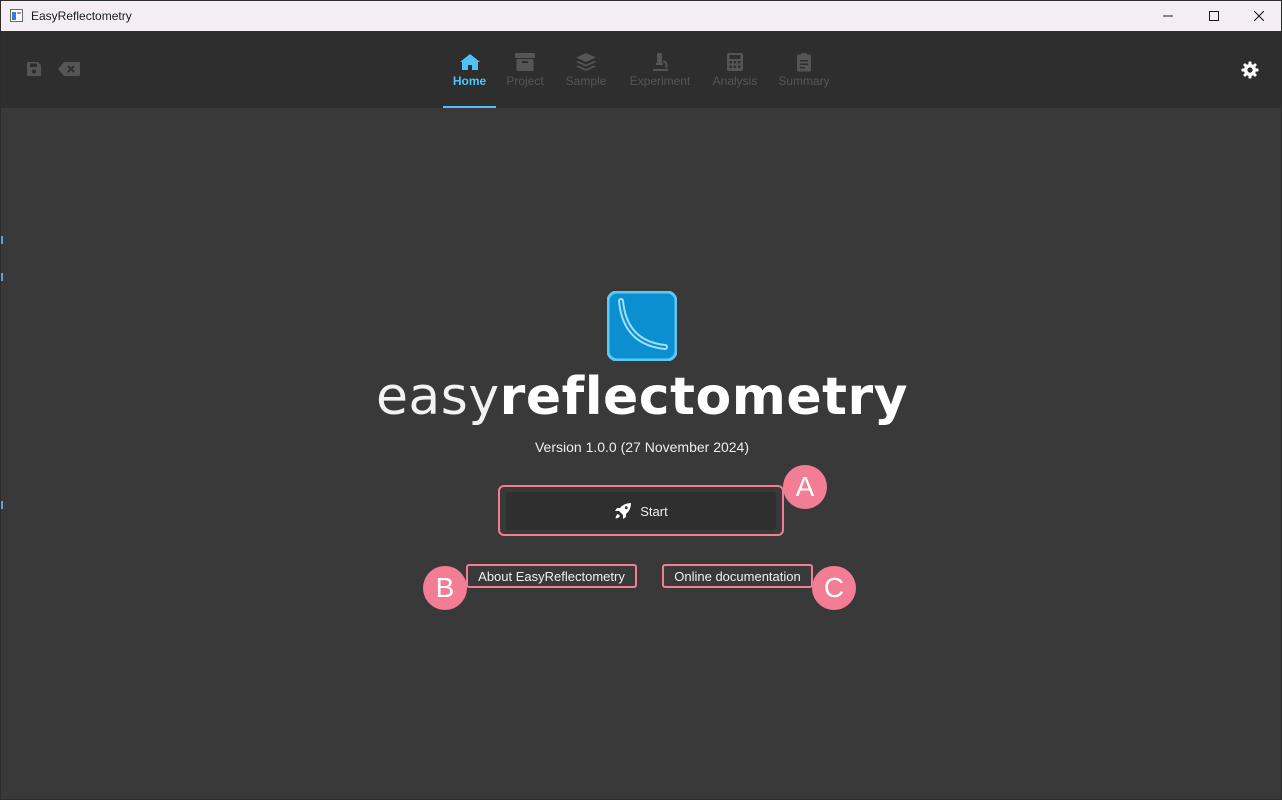  What do you see at coordinates (704, 397) in the screenshot?
I see `brand-bold: reflectometry` at bounding box center [704, 397].